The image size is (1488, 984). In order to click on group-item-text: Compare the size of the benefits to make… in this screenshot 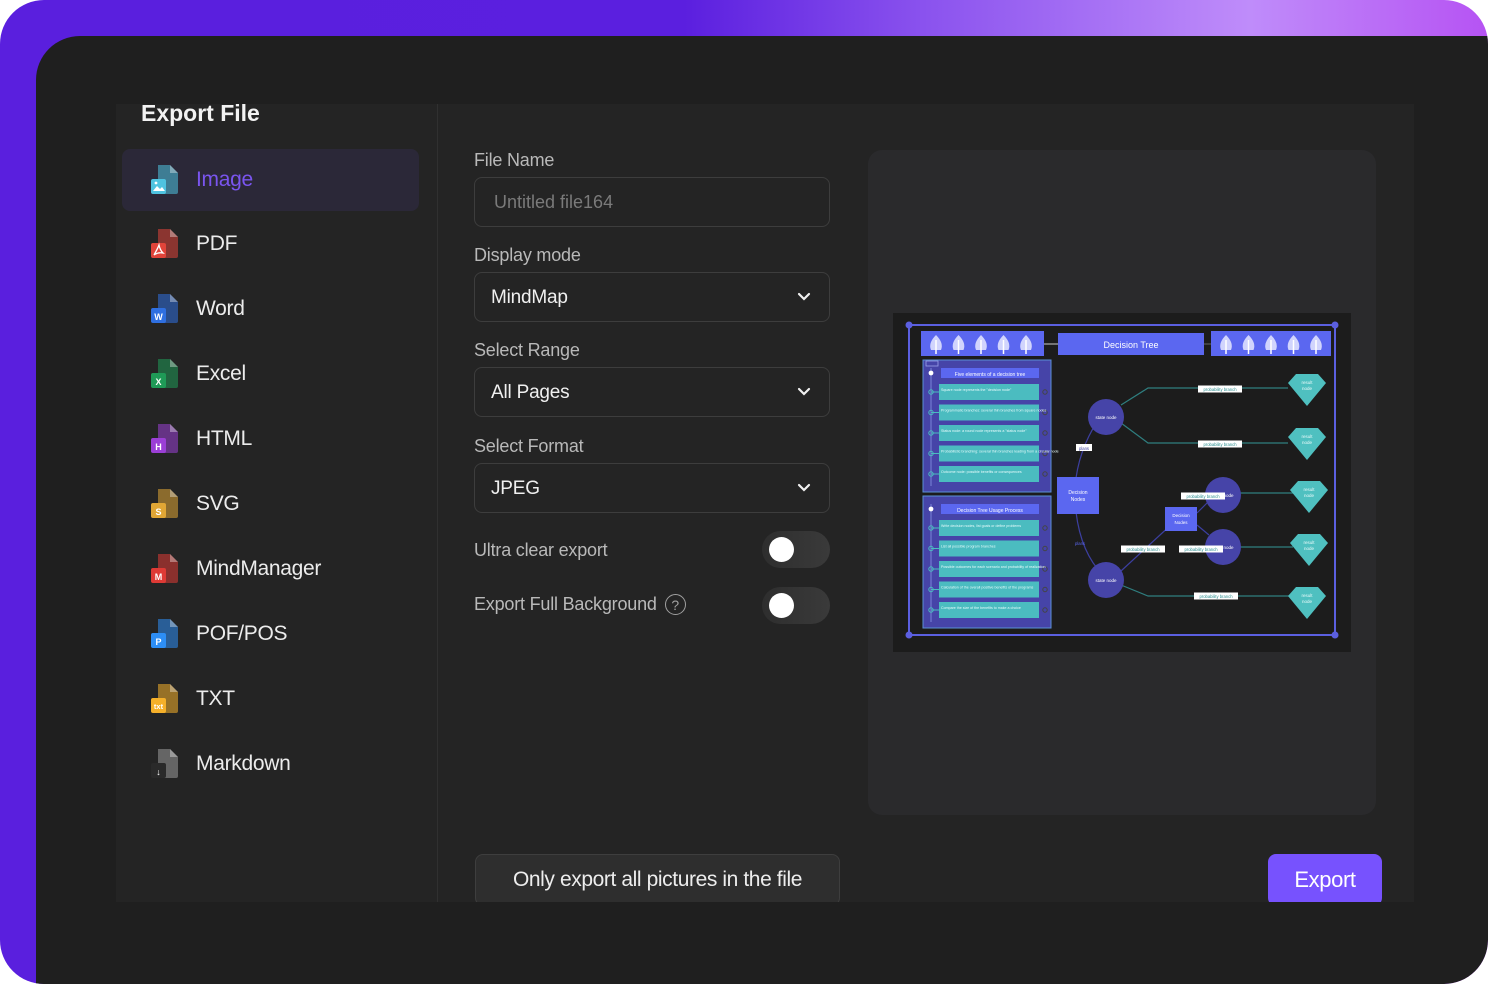, I will do `click(981, 608)`.